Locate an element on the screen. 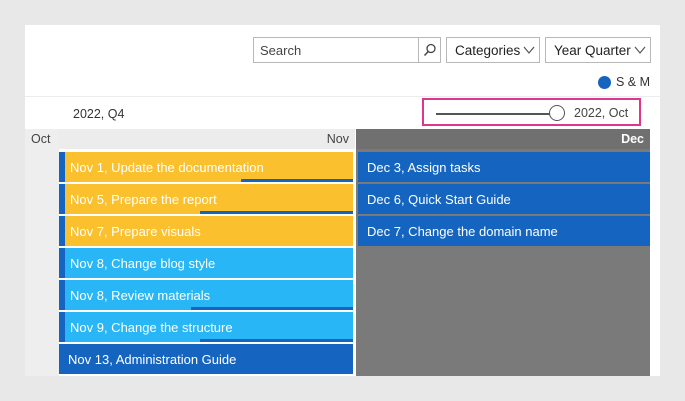 Image resolution: width=685 pixels, height=401 pixels. legend: S & M is located at coordinates (623, 82).